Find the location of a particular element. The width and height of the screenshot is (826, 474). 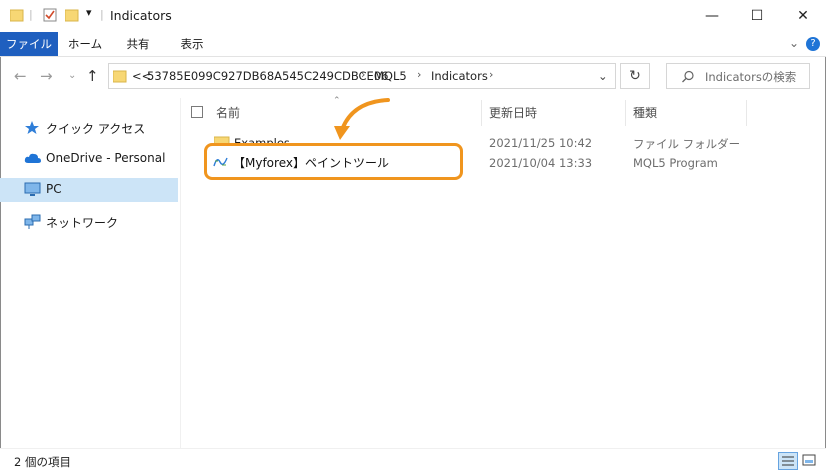

tab-share: 共有 is located at coordinates (138, 44).